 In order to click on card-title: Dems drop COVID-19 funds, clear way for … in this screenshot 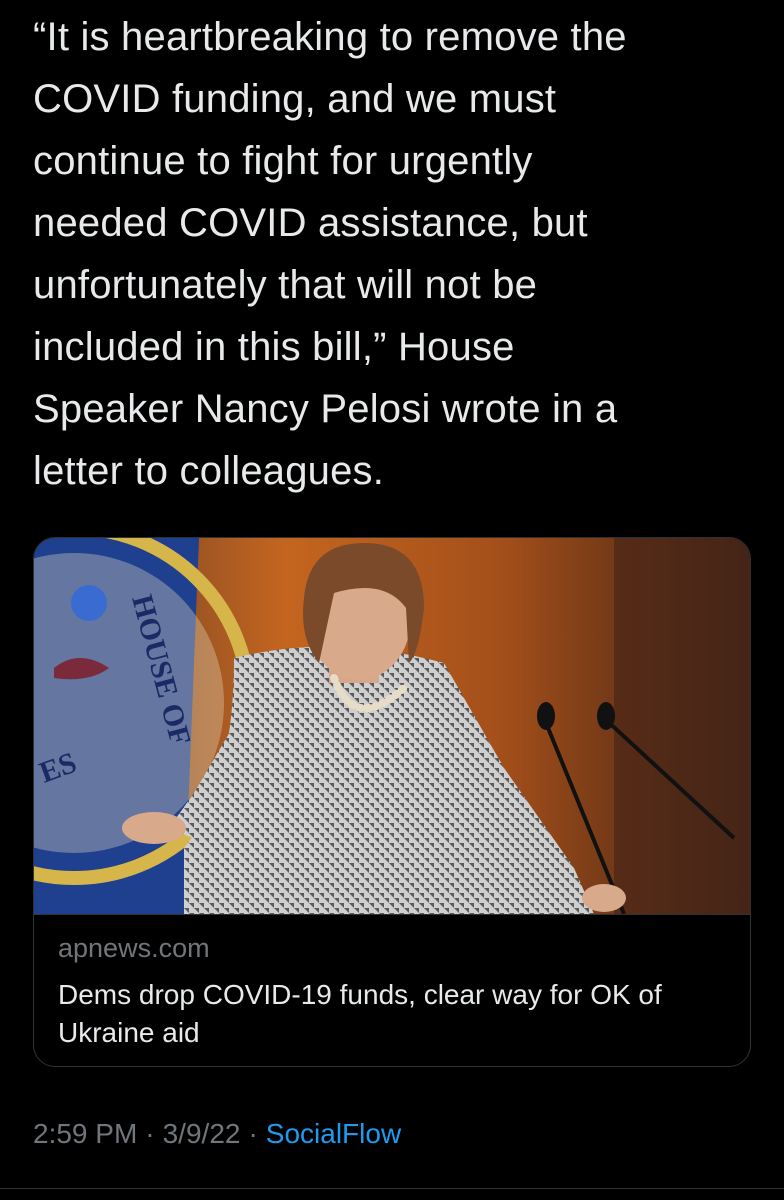, I will do `click(388, 1014)`.